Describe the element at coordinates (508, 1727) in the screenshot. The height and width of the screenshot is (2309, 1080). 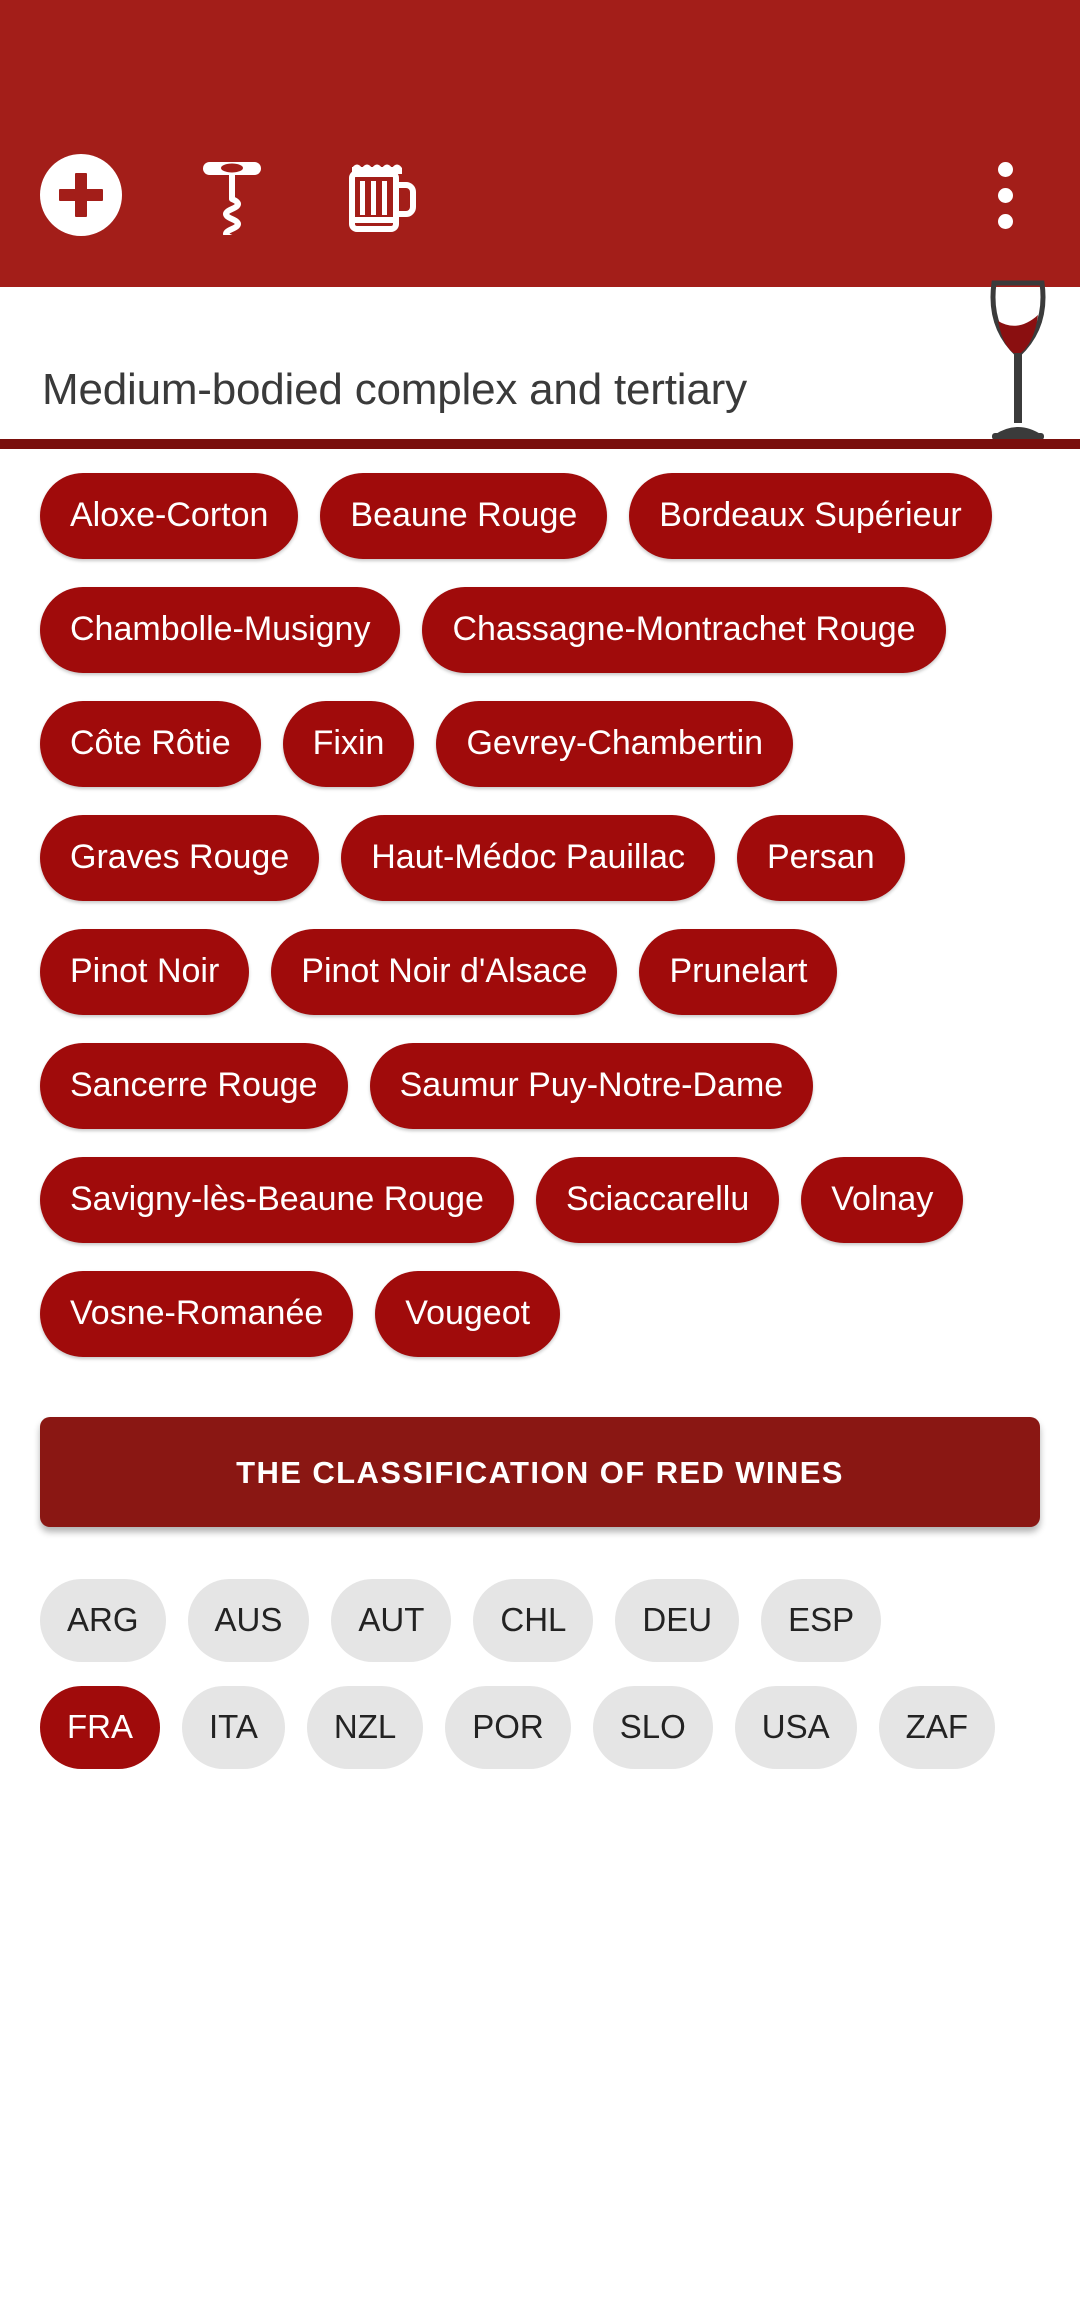
I see `country-chip: POR` at that location.